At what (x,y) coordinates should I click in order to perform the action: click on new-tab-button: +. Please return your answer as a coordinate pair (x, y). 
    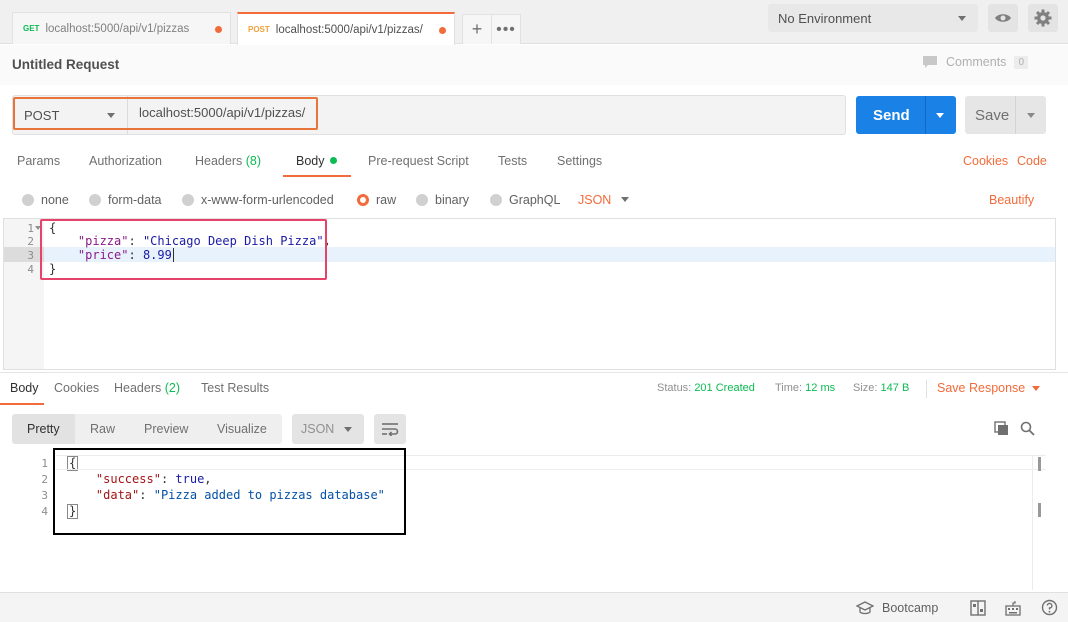
    Looking at the image, I should click on (477, 29).